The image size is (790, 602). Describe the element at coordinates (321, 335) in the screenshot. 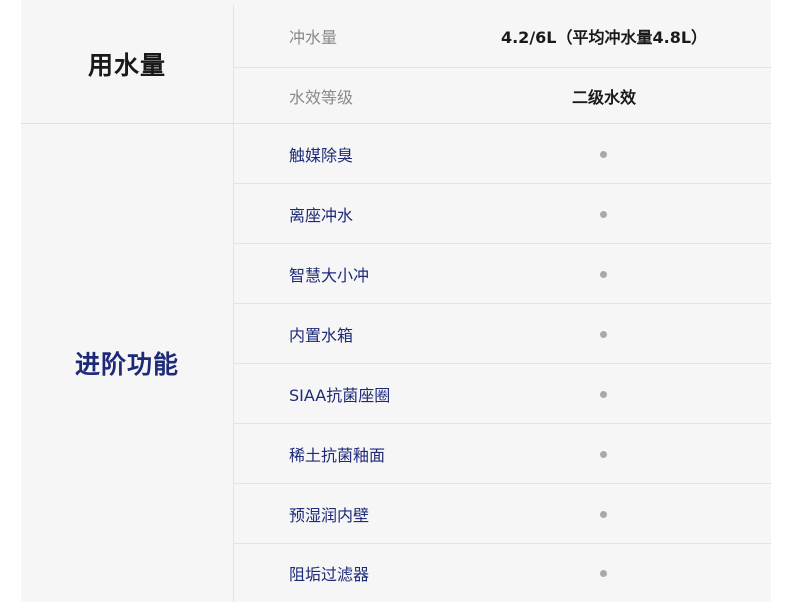

I see `feature-name: 内置水箱` at that location.